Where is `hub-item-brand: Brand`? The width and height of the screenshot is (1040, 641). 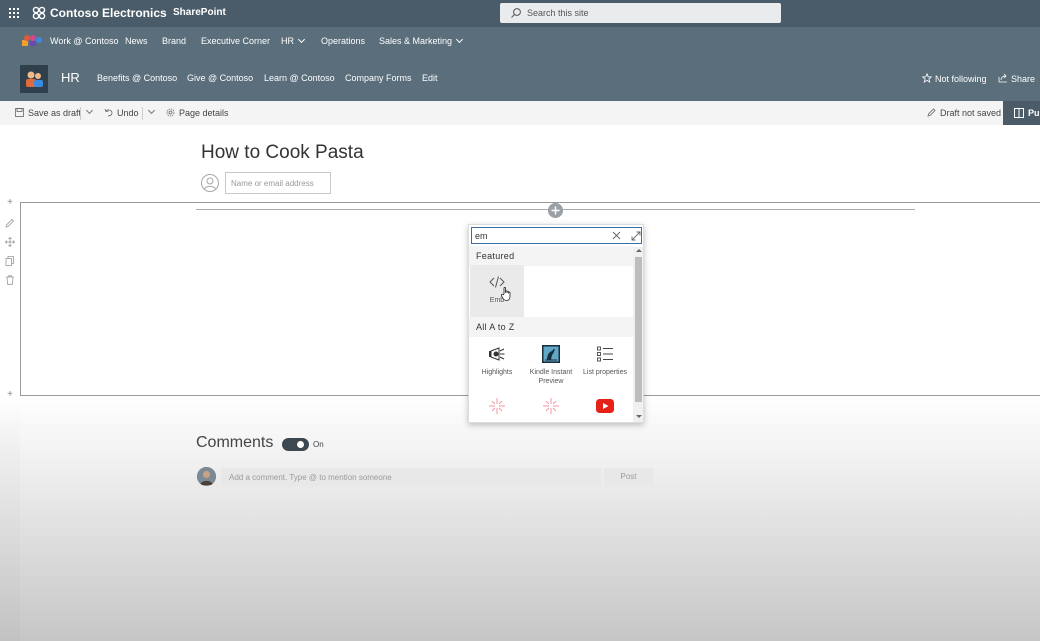
hub-item-brand: Brand is located at coordinates (174, 41).